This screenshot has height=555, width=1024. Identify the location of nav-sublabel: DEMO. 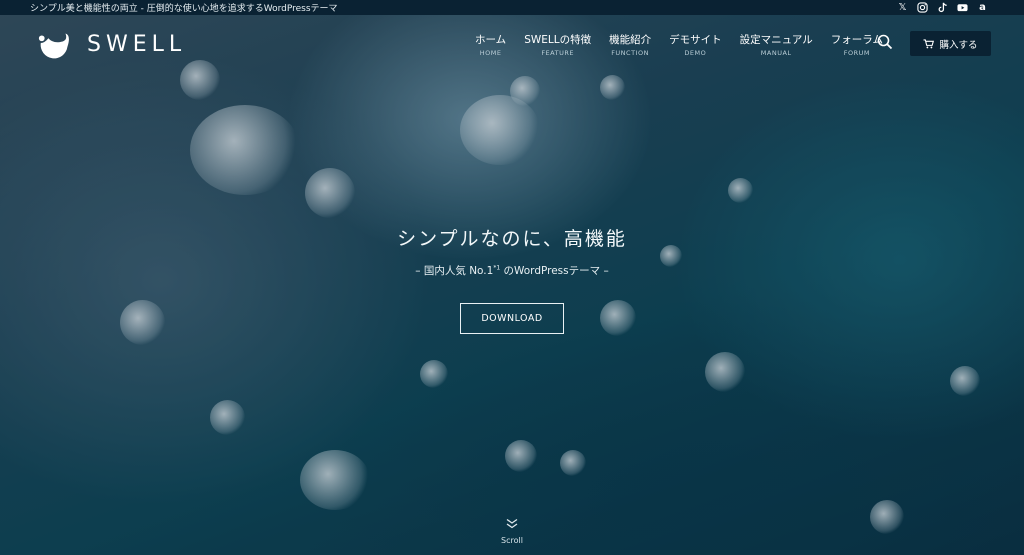
(695, 53).